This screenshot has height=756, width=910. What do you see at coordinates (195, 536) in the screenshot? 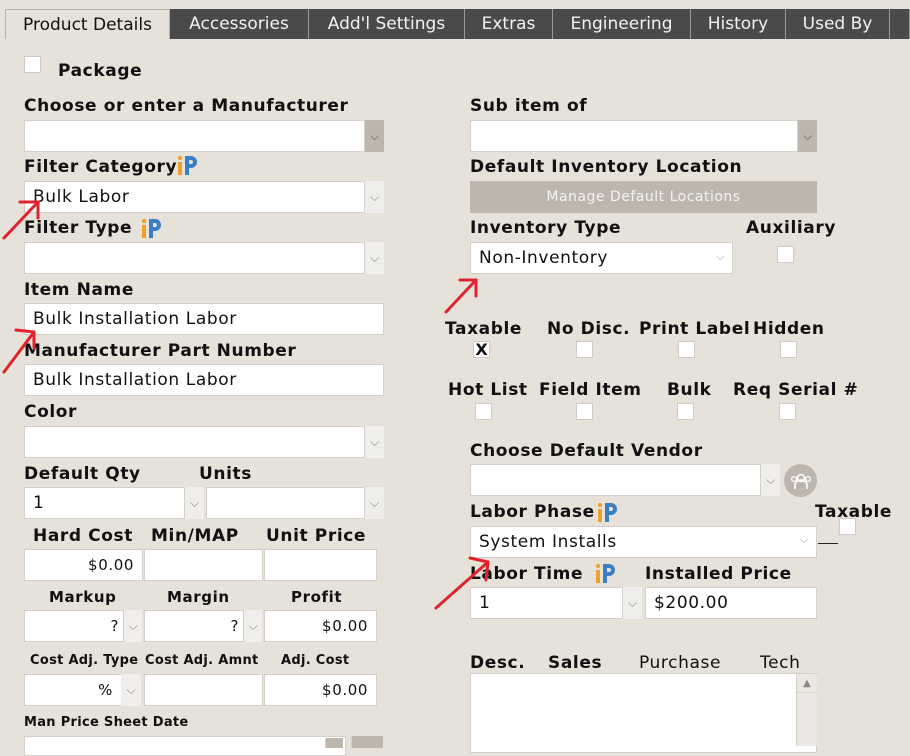
I see `minmap-label: Min/MAP` at bounding box center [195, 536].